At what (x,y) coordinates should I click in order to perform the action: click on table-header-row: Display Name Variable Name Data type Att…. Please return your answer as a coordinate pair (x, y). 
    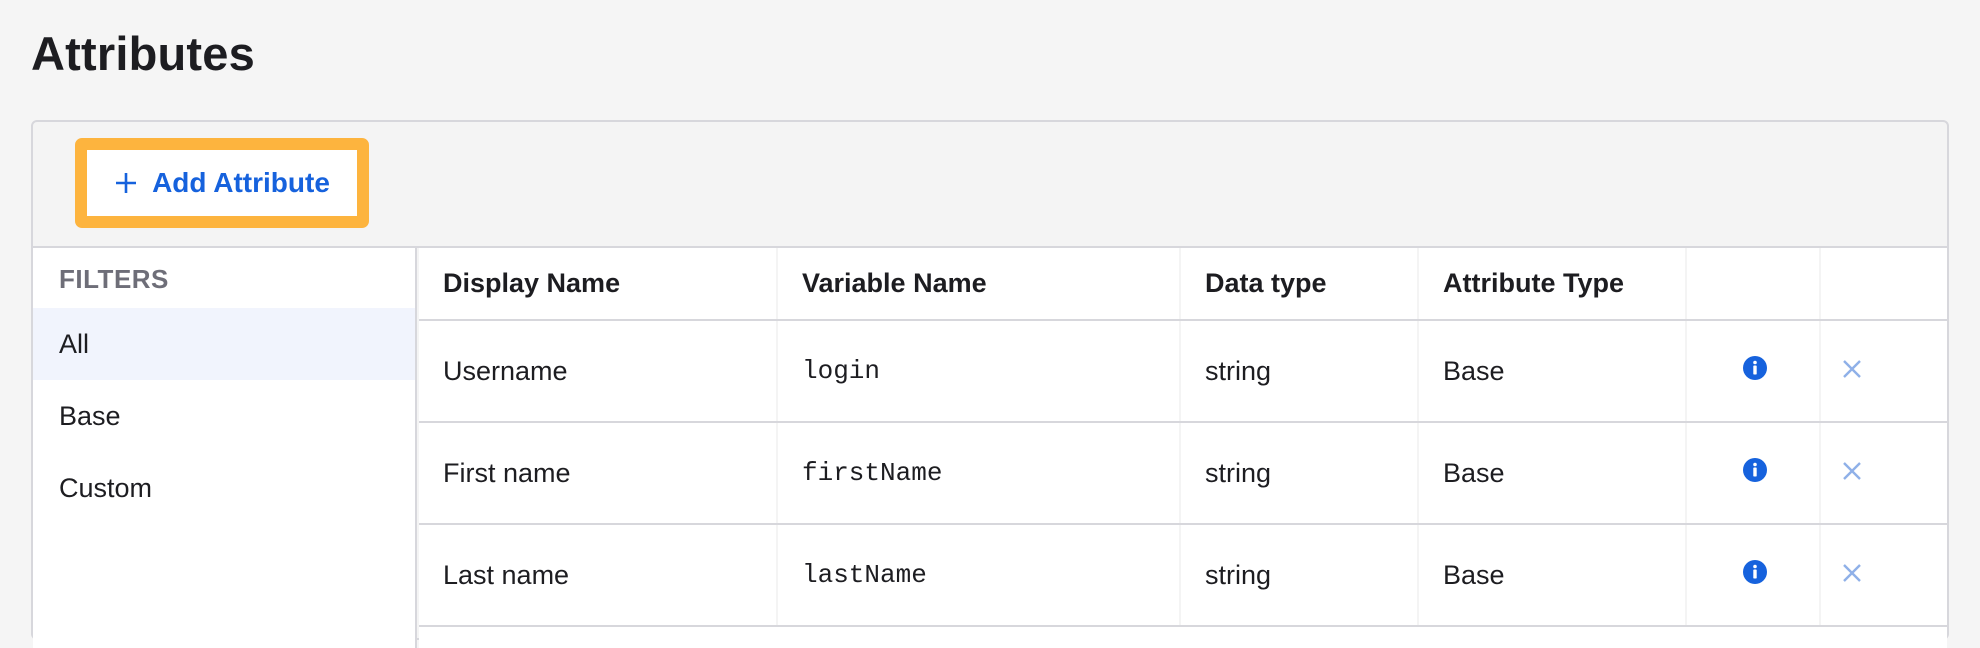
    Looking at the image, I should click on (1183, 284).